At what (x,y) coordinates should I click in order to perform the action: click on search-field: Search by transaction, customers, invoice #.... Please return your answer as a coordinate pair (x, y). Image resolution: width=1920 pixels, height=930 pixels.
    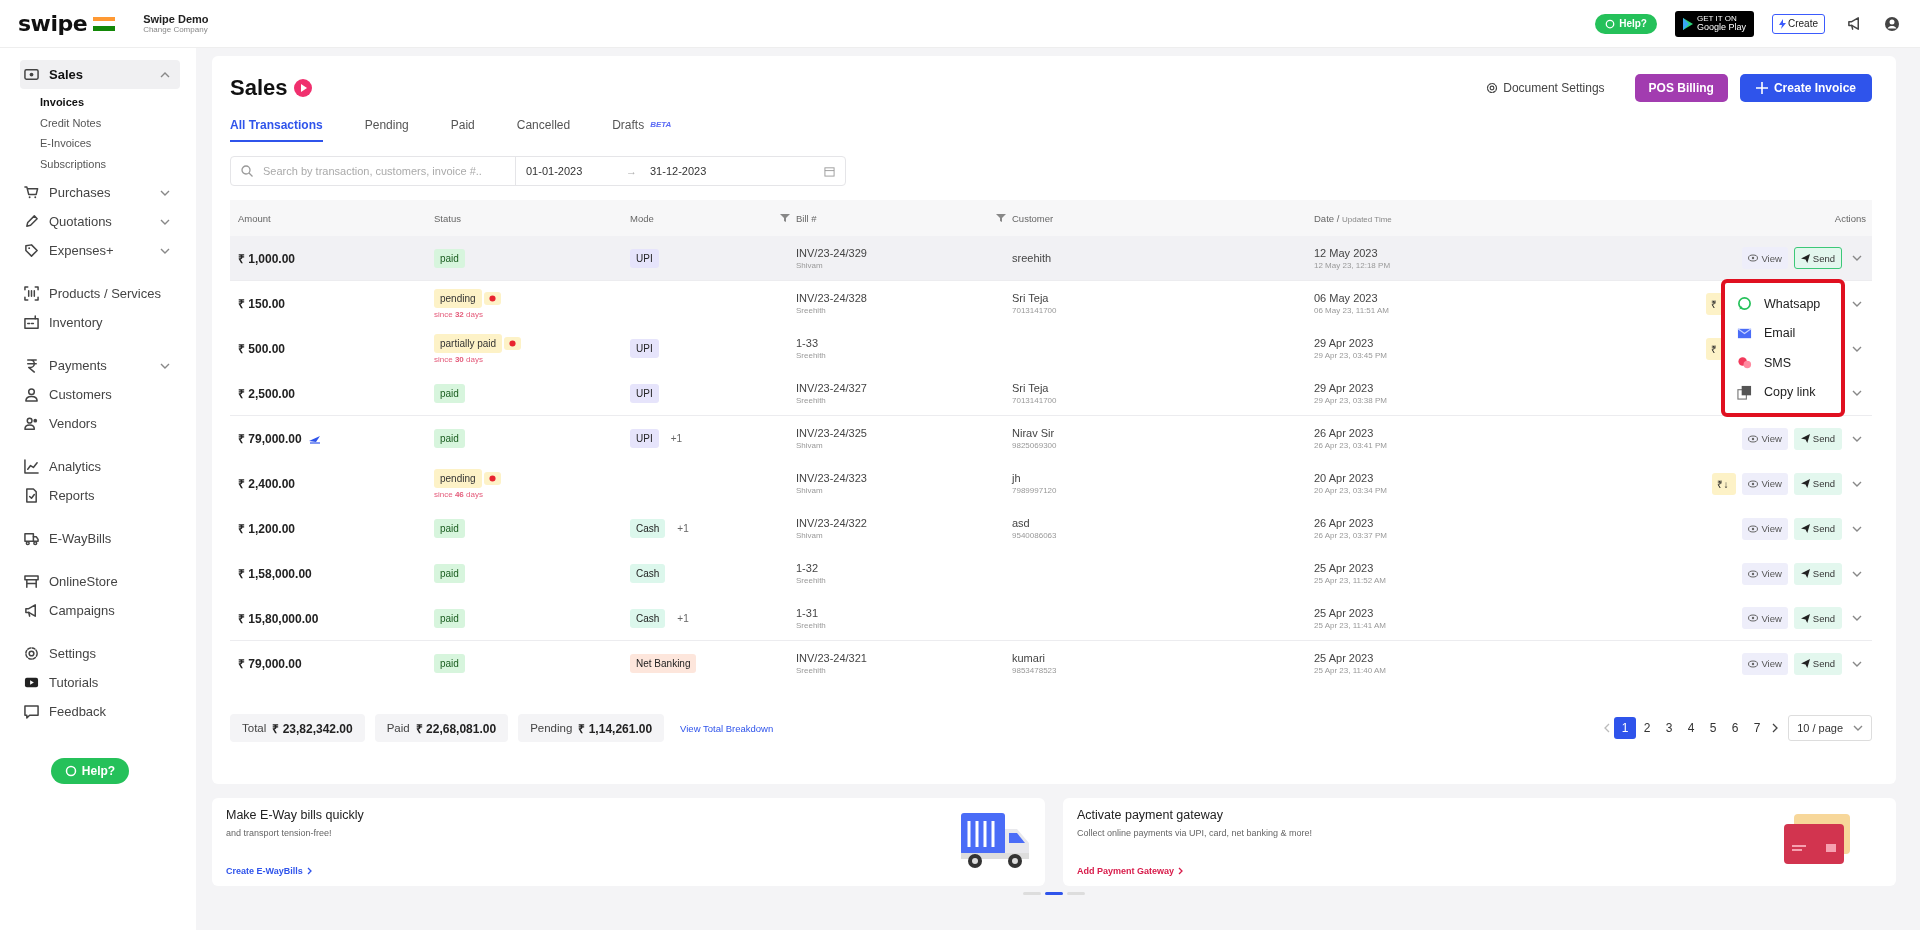
    Looking at the image, I should click on (373, 171).